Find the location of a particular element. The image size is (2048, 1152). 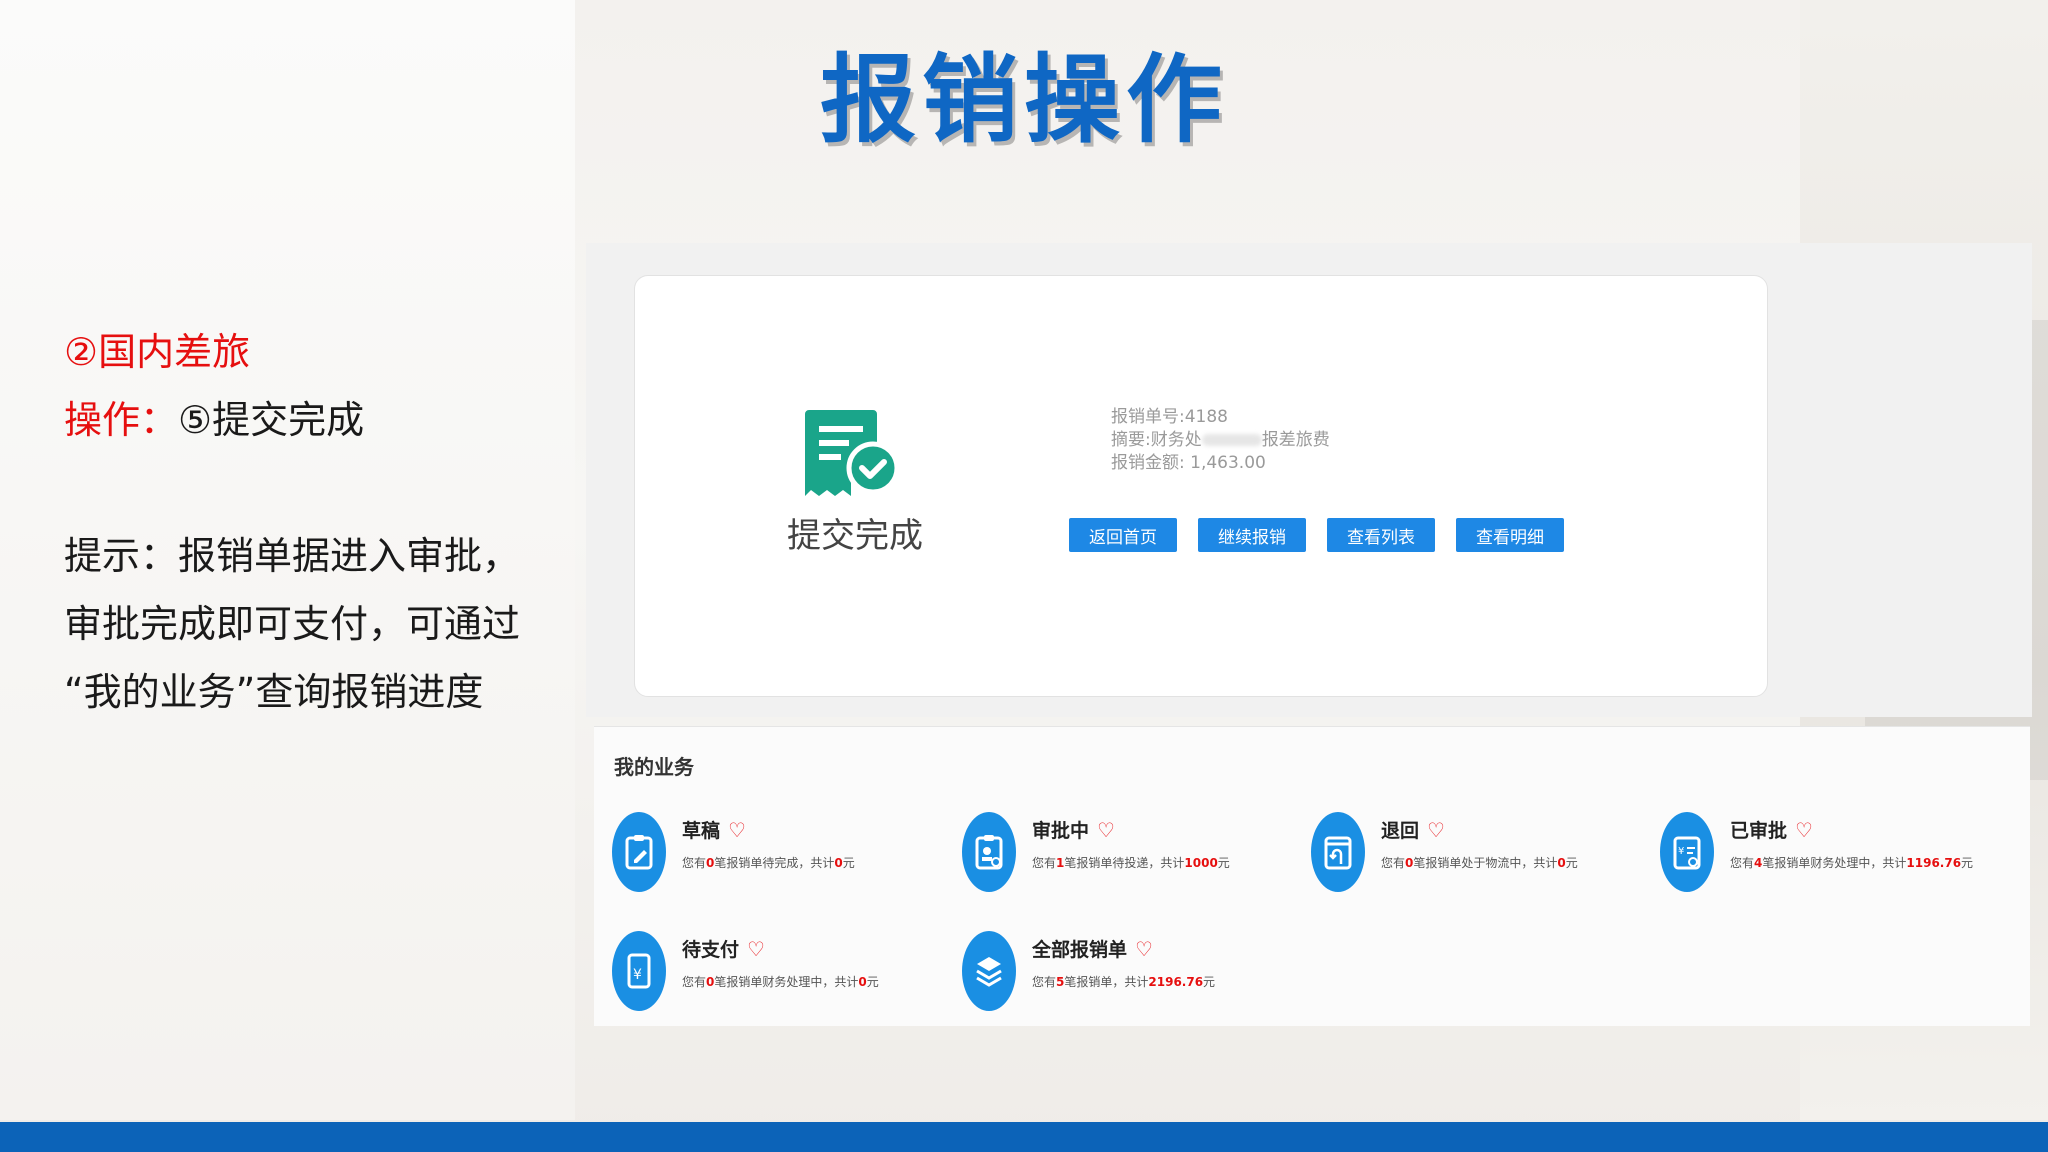

business-item-approving: 审批中 ♡ 您有1笔报销单待投递，共计1000元 is located at coordinates (1124, 852).